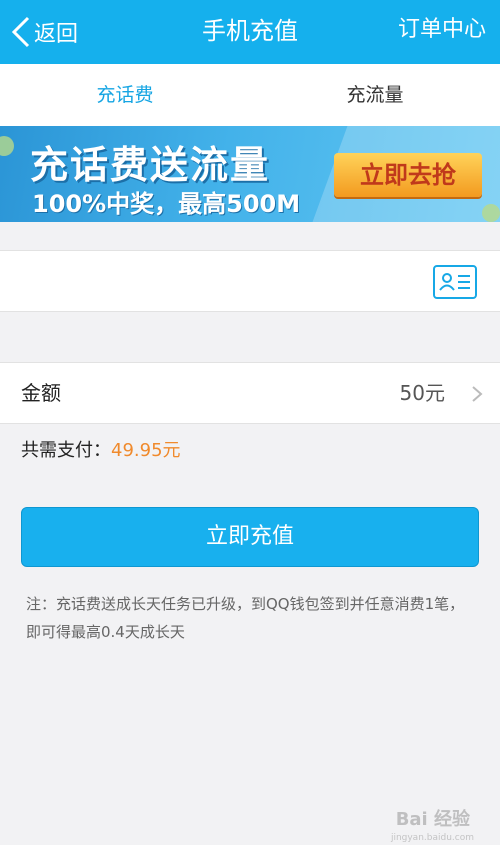 The width and height of the screenshot is (500, 845). I want to click on amount-value: 50元, so click(422, 393).